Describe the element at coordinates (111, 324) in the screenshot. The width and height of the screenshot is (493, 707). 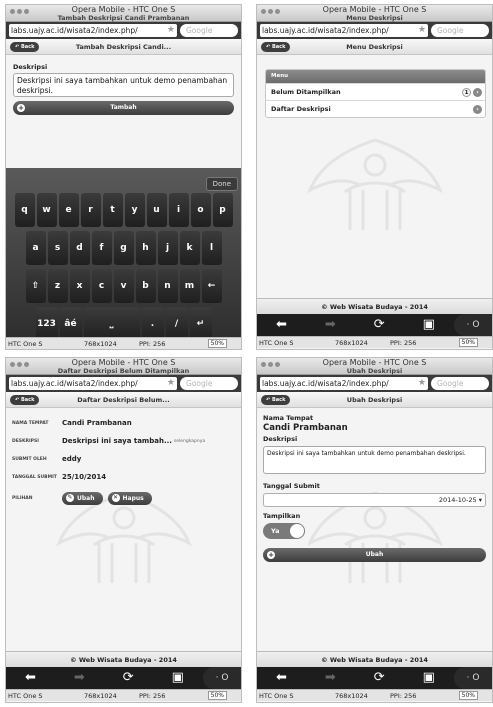
I see `keyboard-key: ⎵` at that location.